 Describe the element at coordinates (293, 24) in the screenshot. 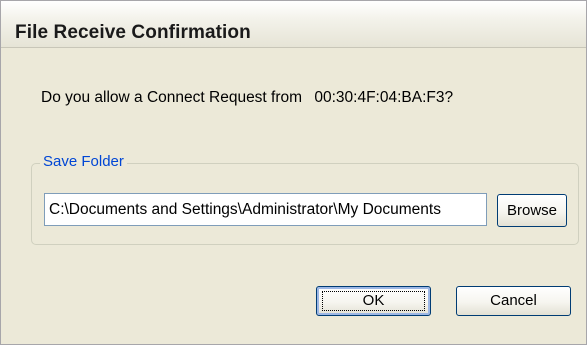

I see `title-bar: File Receive Confirmation` at that location.